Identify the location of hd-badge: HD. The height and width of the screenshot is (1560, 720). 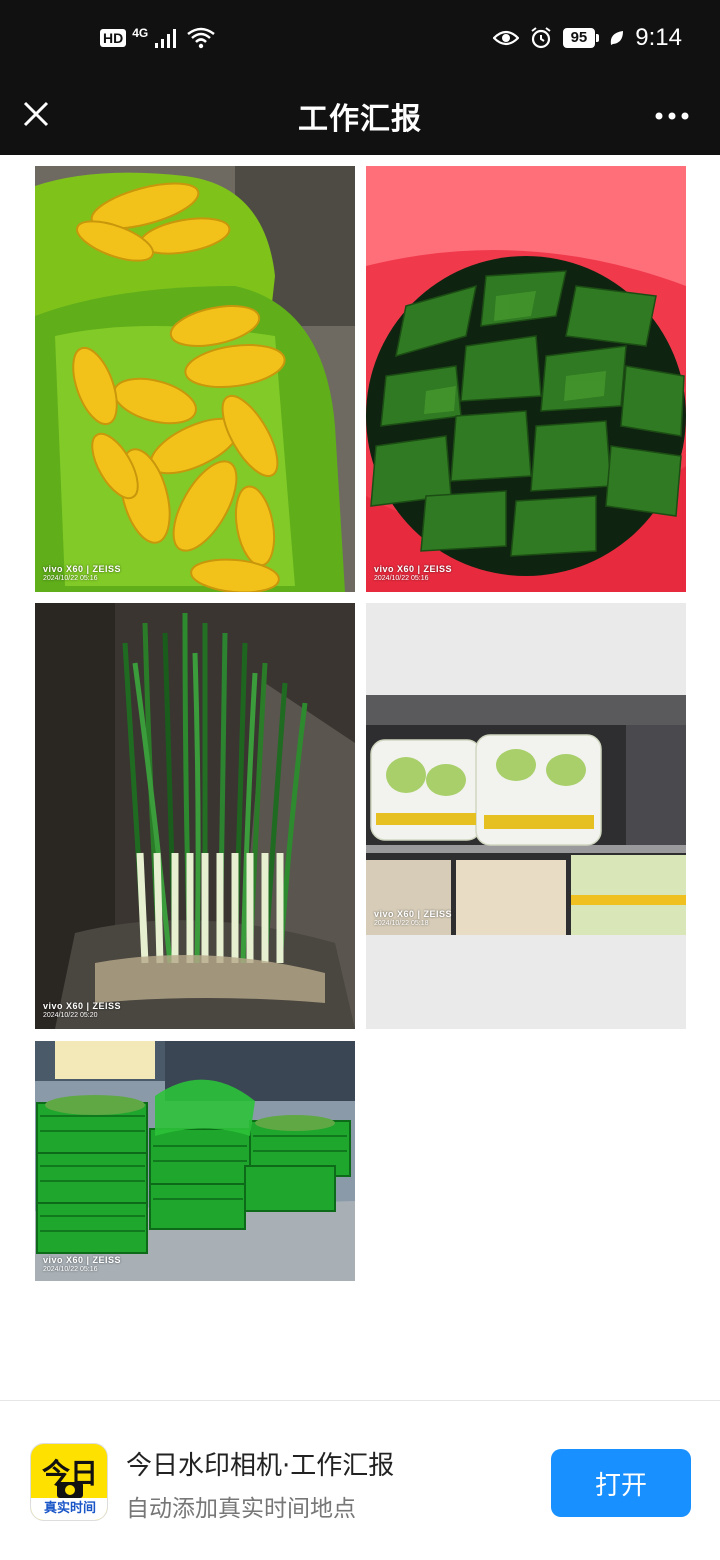
(113, 38).